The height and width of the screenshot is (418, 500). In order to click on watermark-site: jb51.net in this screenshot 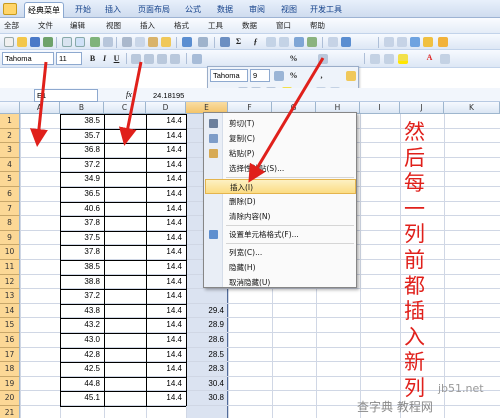, I will do `click(461, 388)`.